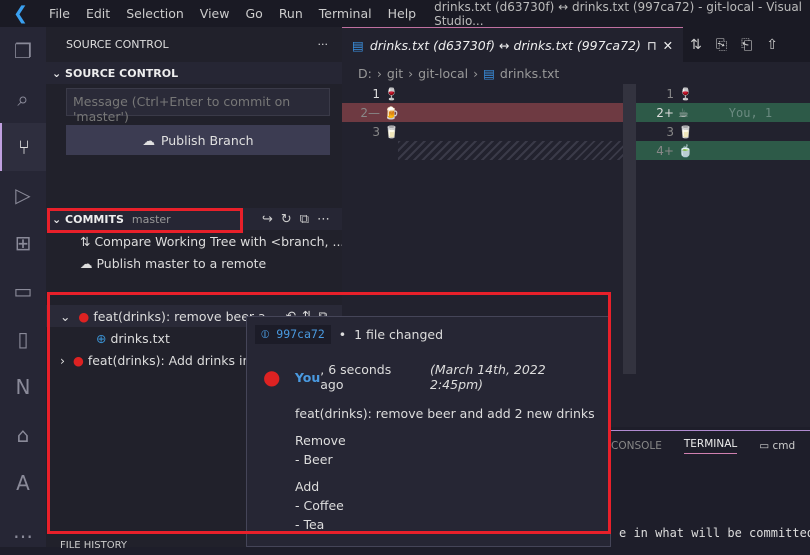 The image size is (810, 555). What do you see at coordinates (194, 73) in the screenshot?
I see `source-control-section: ⌄ SOURCE CONTROL` at bounding box center [194, 73].